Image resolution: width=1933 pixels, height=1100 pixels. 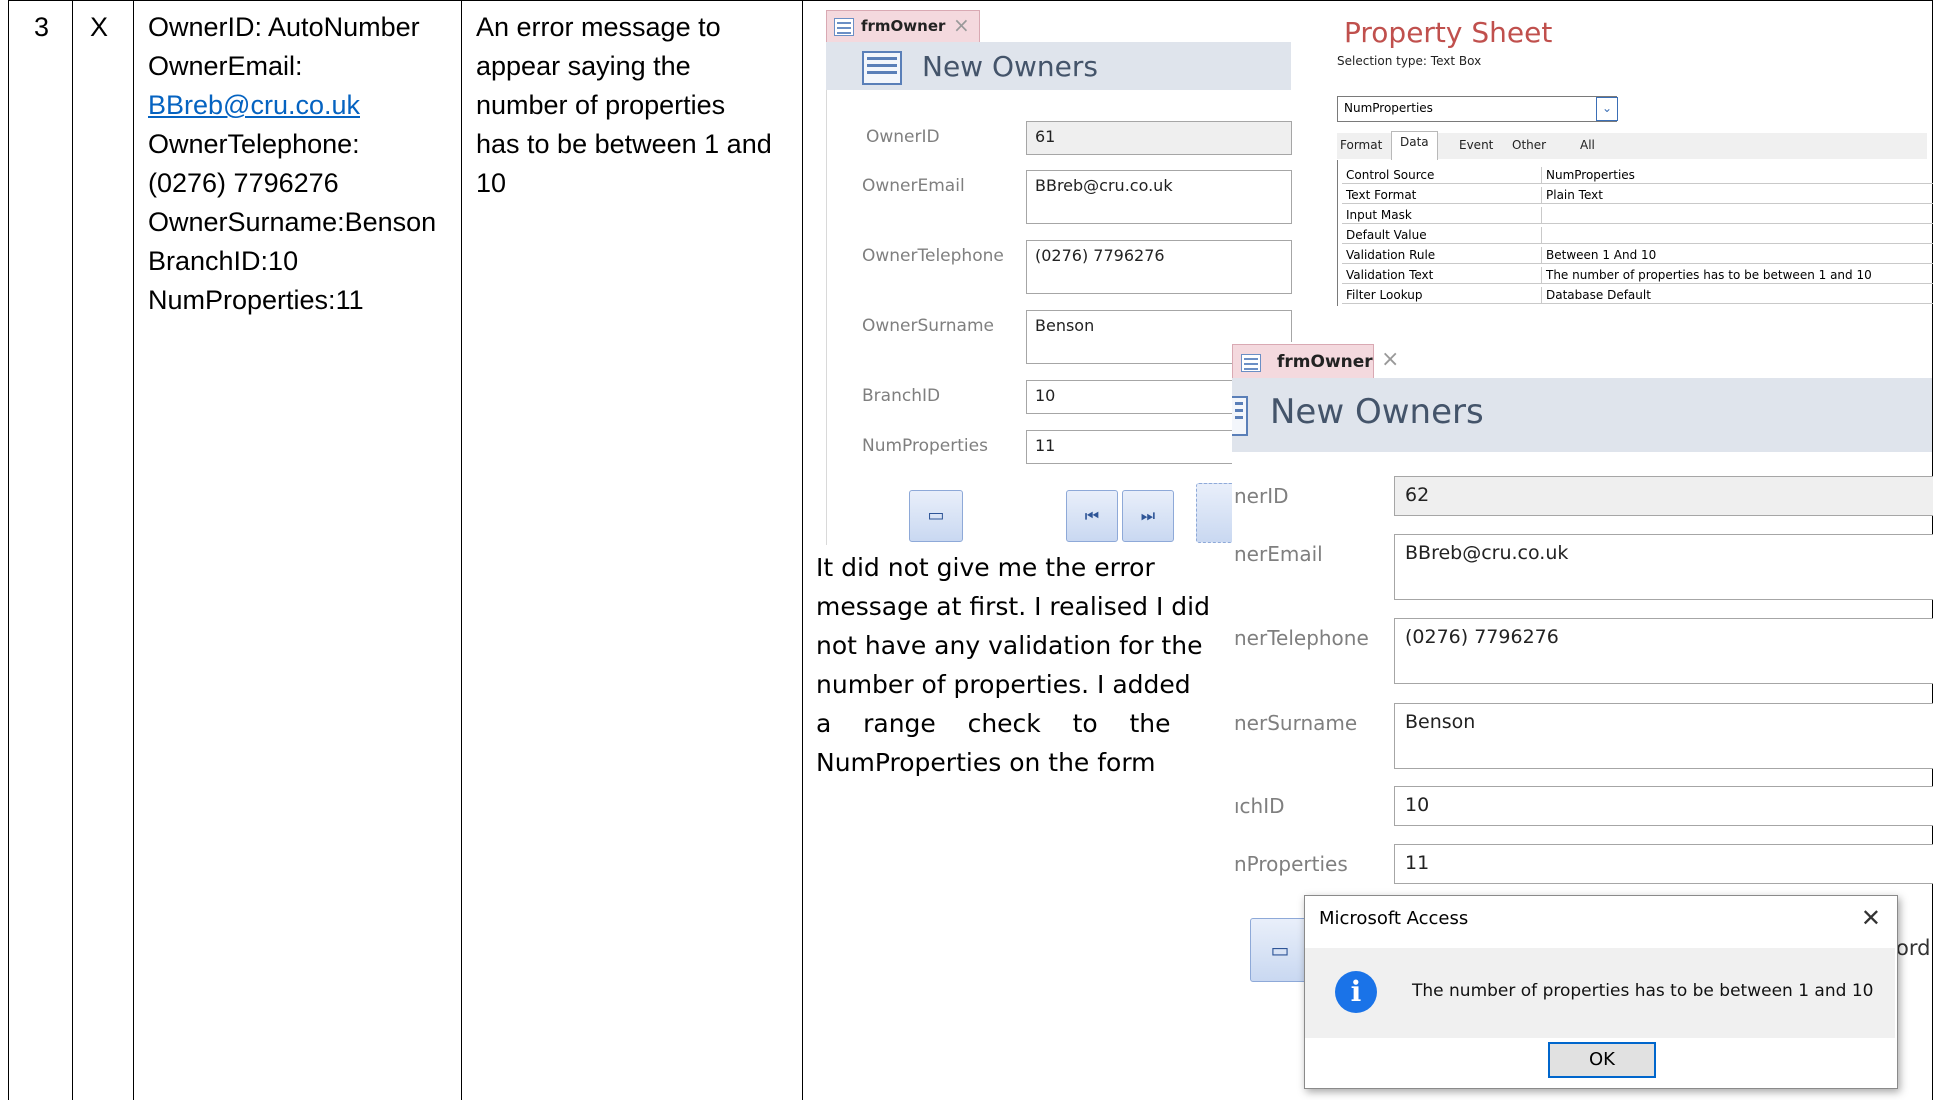 I want to click on first-record-icon: ⏮, so click(x=1092, y=515).